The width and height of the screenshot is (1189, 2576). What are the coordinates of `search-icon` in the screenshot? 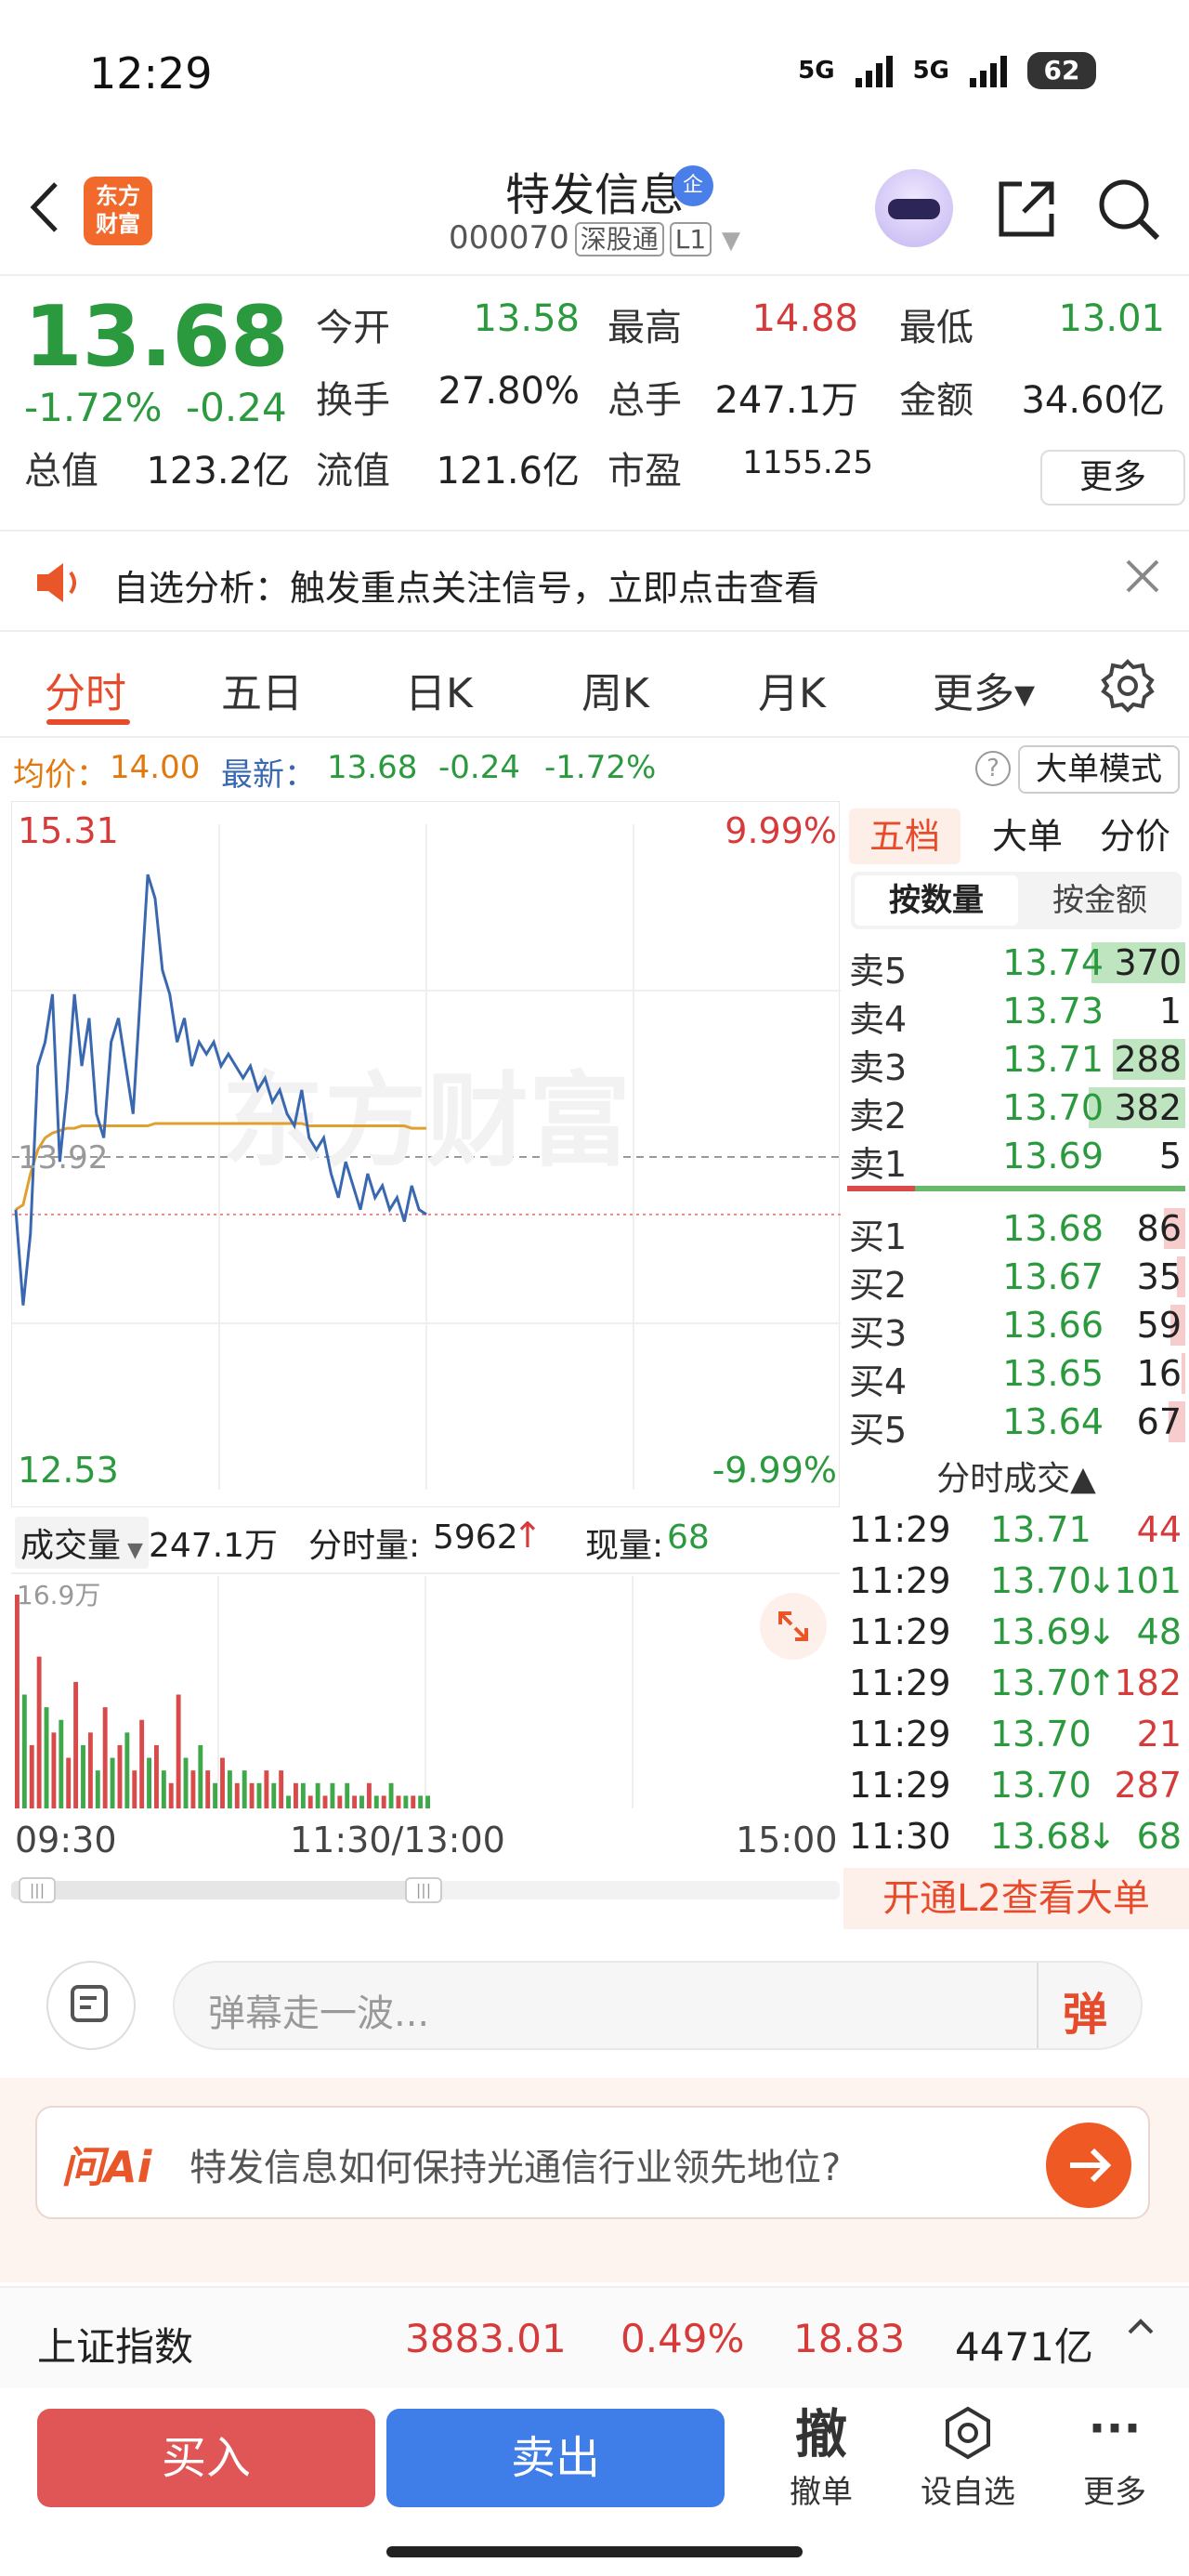 It's located at (1128, 211).